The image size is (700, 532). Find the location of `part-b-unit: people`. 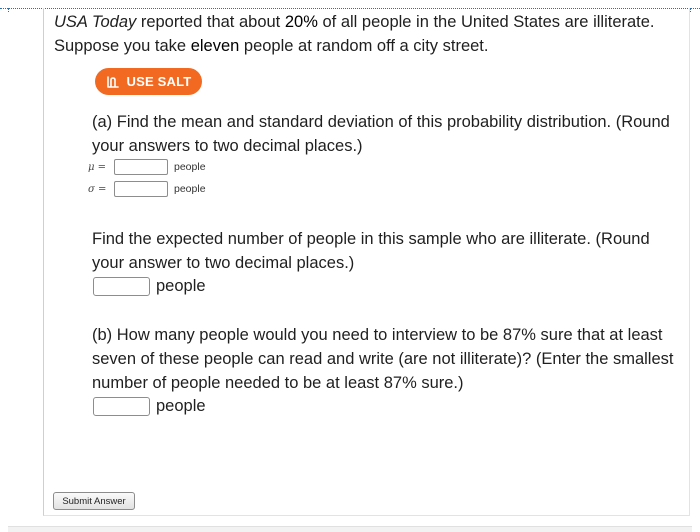

part-b-unit: people is located at coordinates (181, 405).